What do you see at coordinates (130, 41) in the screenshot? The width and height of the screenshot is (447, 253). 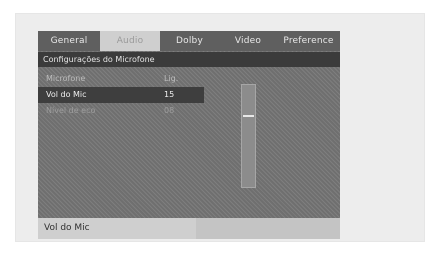 I see `tab-audio: Audio` at bounding box center [130, 41].